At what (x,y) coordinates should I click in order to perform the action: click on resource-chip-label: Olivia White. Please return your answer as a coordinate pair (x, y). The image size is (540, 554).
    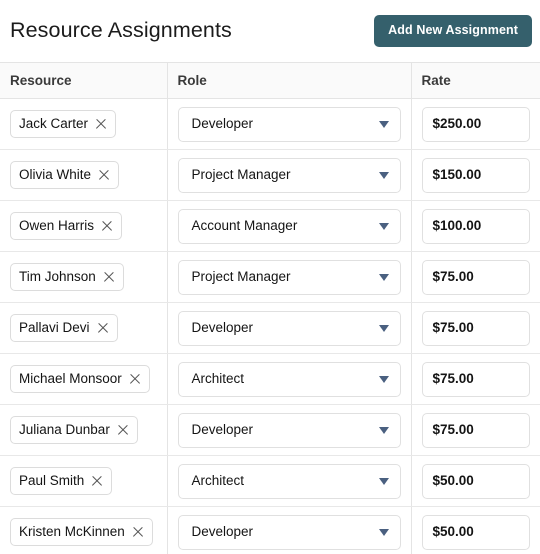
    Looking at the image, I should click on (55, 174).